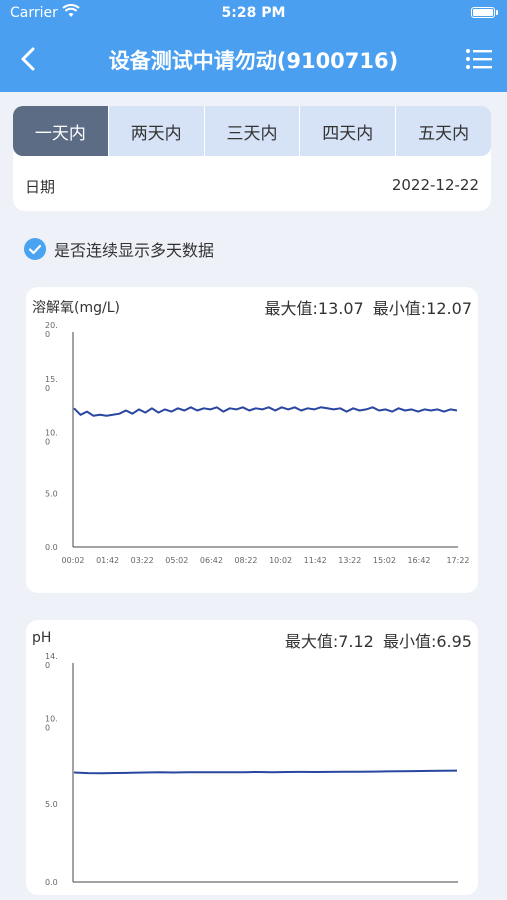 This screenshot has width=507, height=900. I want to click on tab-five-days: 五天内, so click(443, 131).